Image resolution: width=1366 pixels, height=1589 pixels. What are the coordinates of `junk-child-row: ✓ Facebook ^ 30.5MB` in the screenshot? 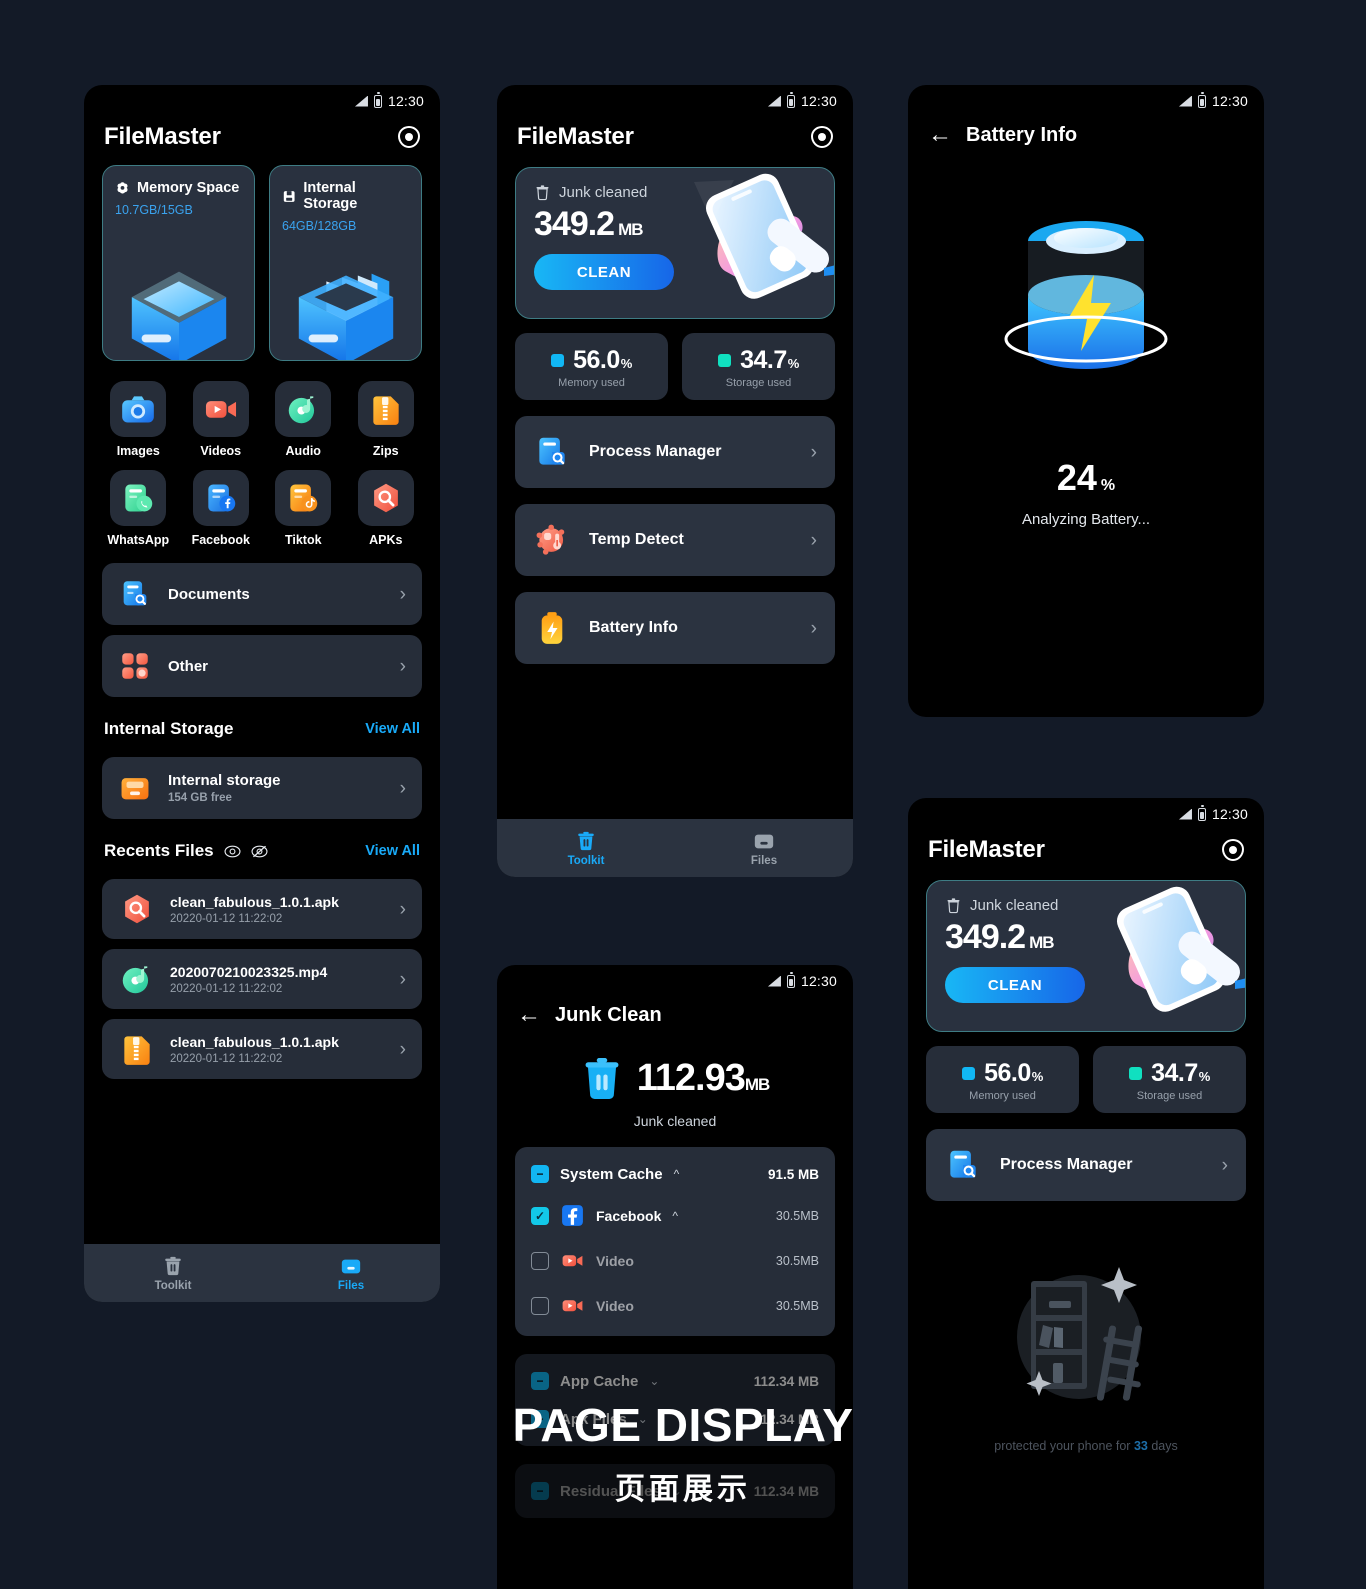 It's located at (675, 1215).